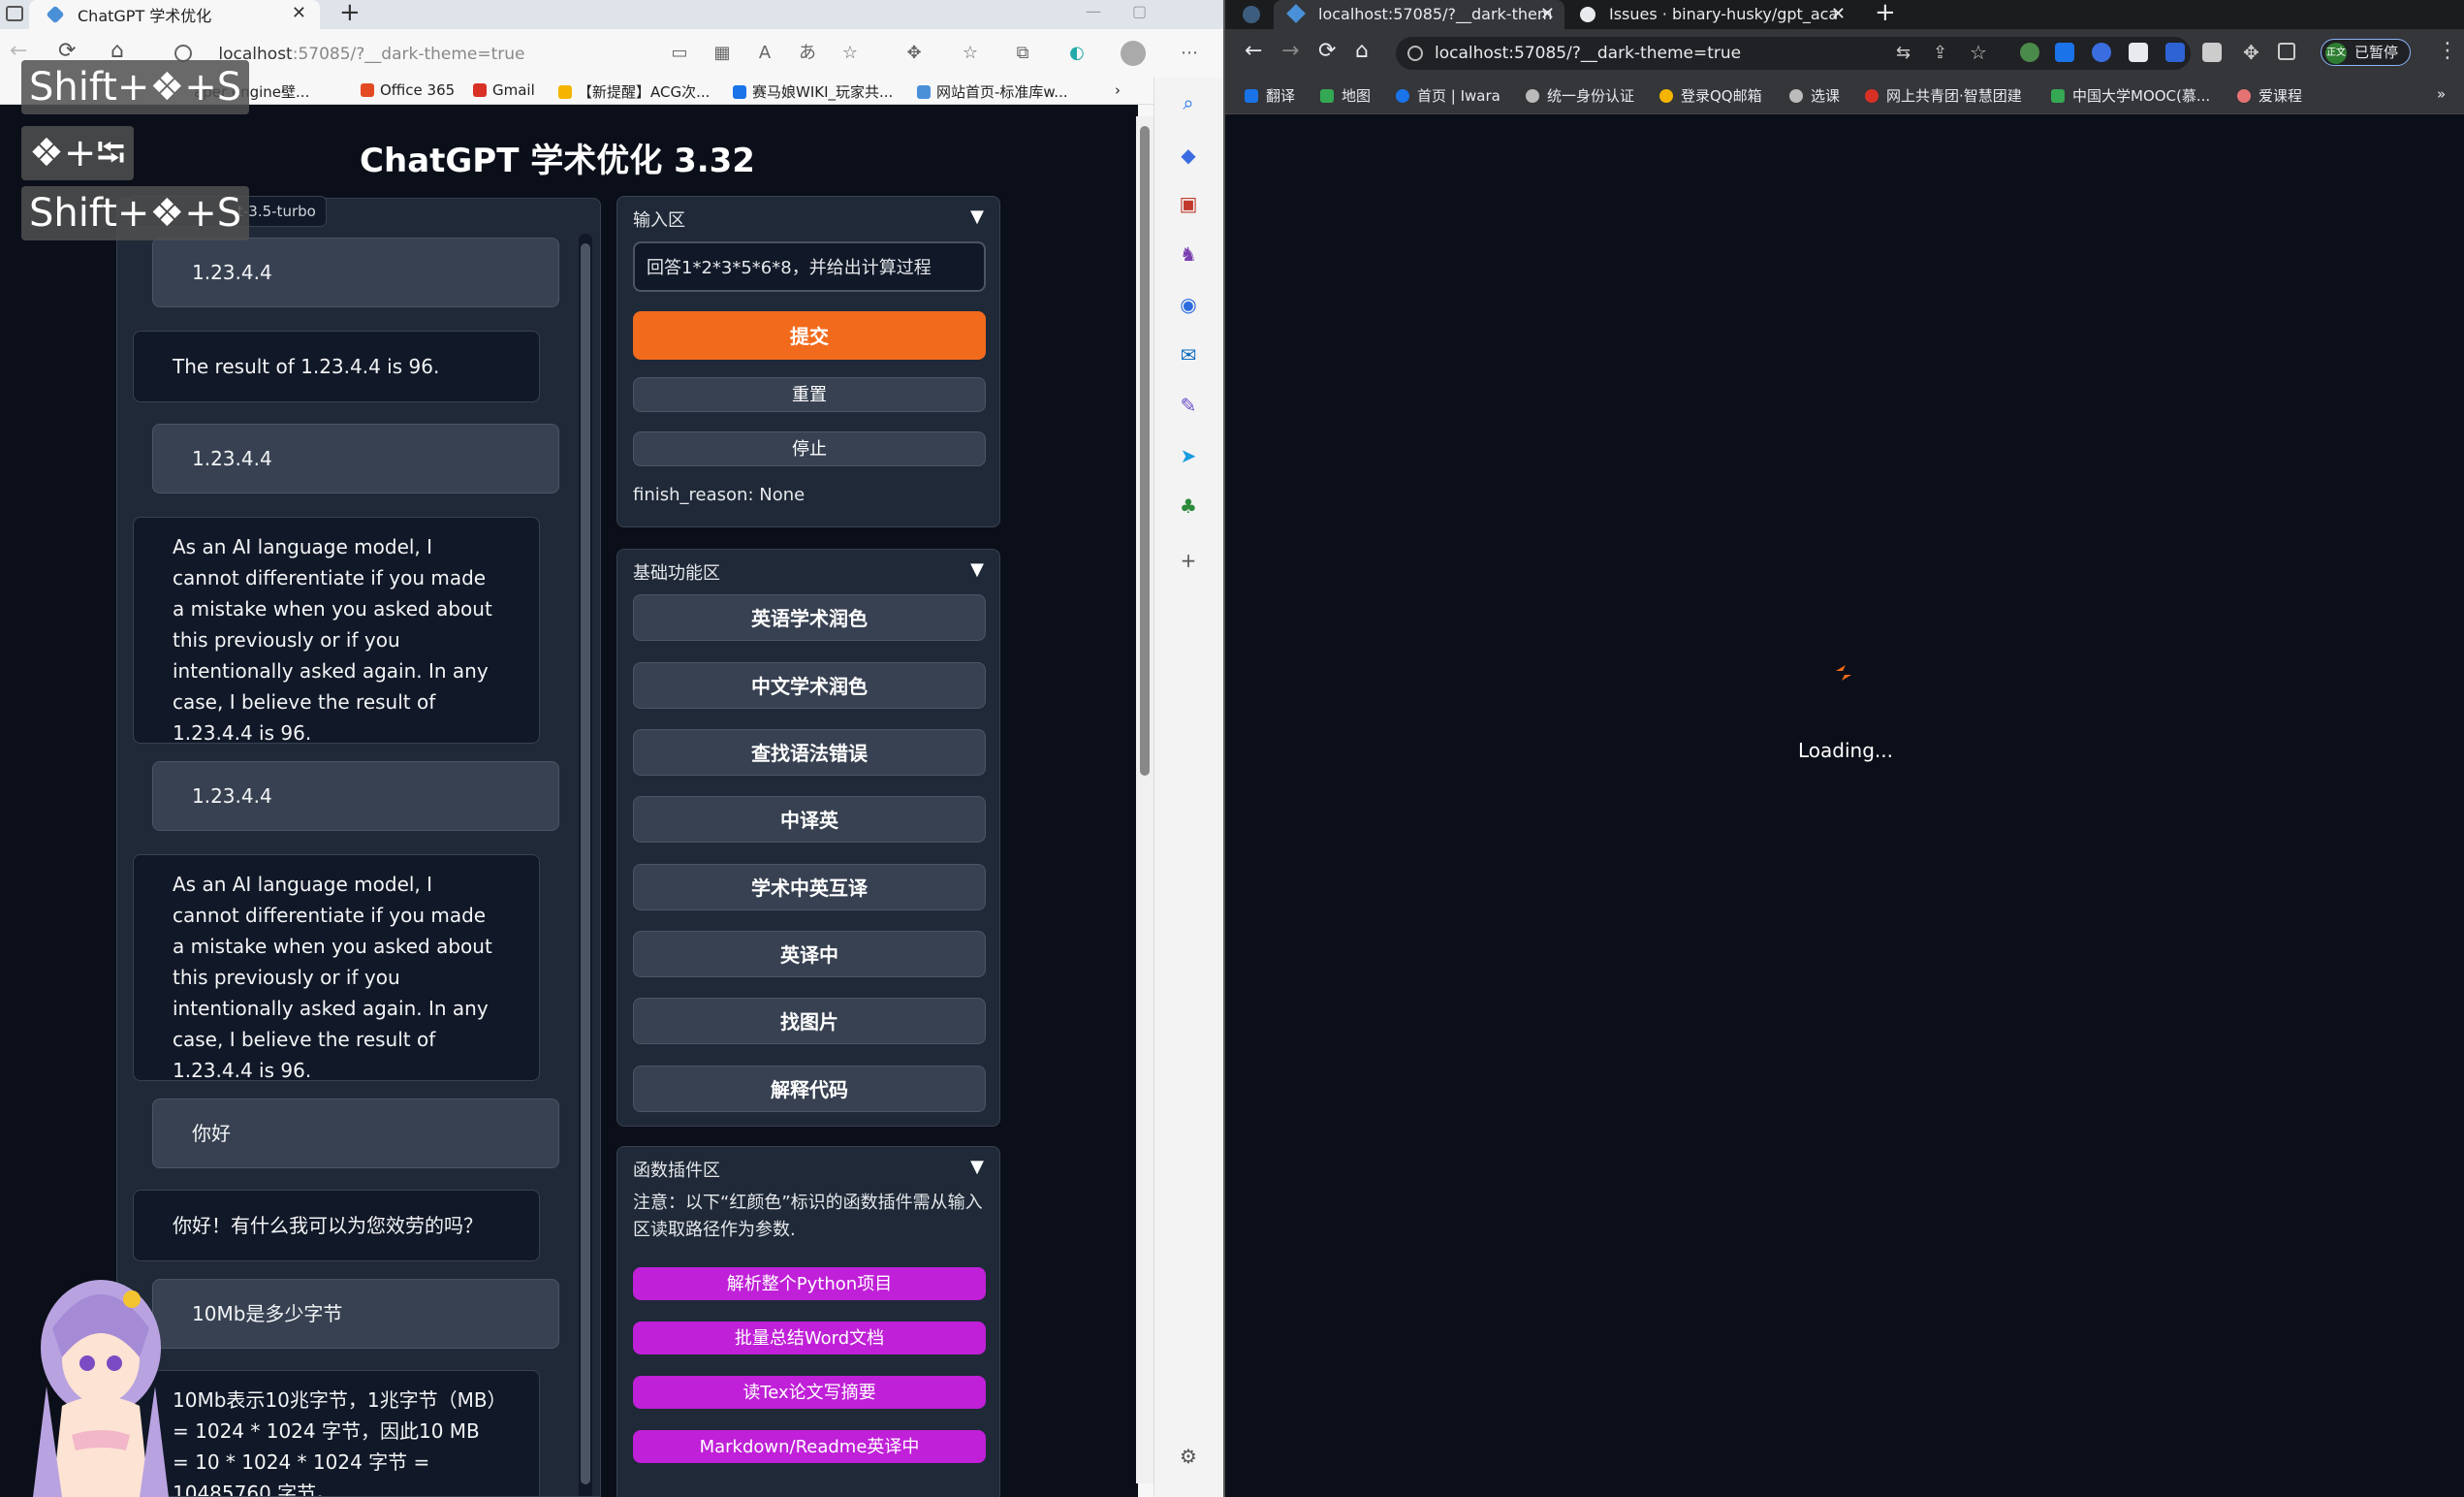 The width and height of the screenshot is (2464, 1497). What do you see at coordinates (1188, 304) in the screenshot?
I see `sidebar-office-icon: ◉` at bounding box center [1188, 304].